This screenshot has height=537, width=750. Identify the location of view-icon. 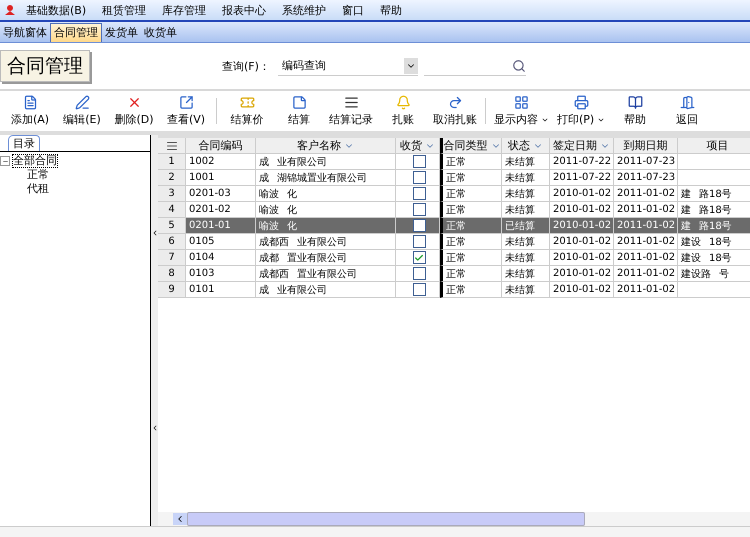
(186, 102).